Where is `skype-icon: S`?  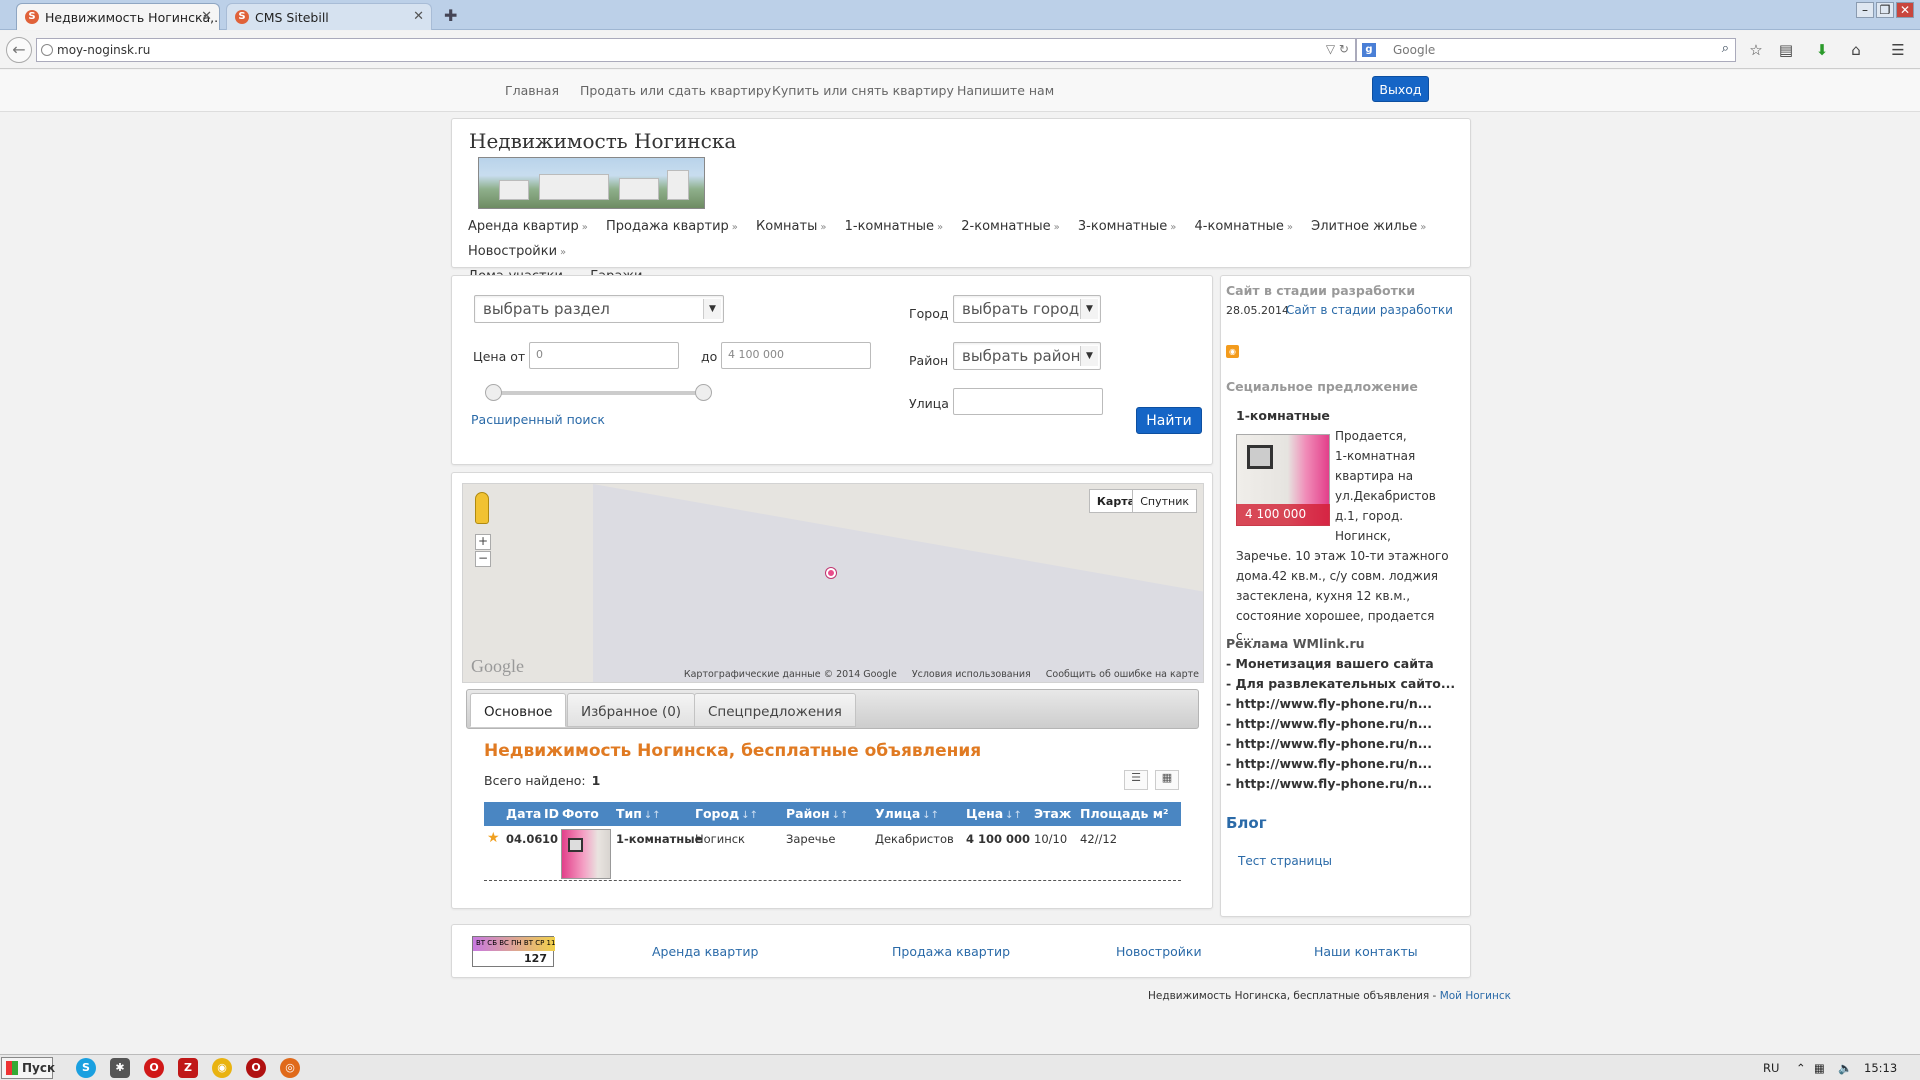
skype-icon: S is located at coordinates (86, 1068).